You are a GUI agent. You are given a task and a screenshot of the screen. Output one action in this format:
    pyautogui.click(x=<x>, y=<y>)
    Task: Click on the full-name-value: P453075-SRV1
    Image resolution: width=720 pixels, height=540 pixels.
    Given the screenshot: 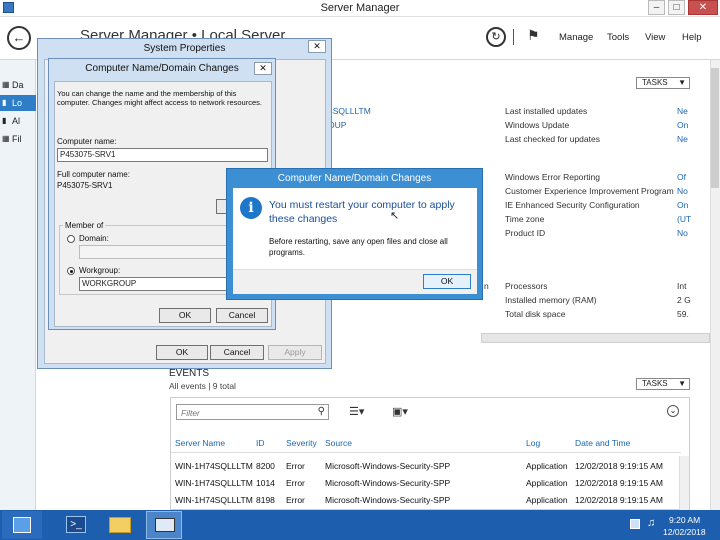 What is the action you would take?
    pyautogui.click(x=85, y=185)
    